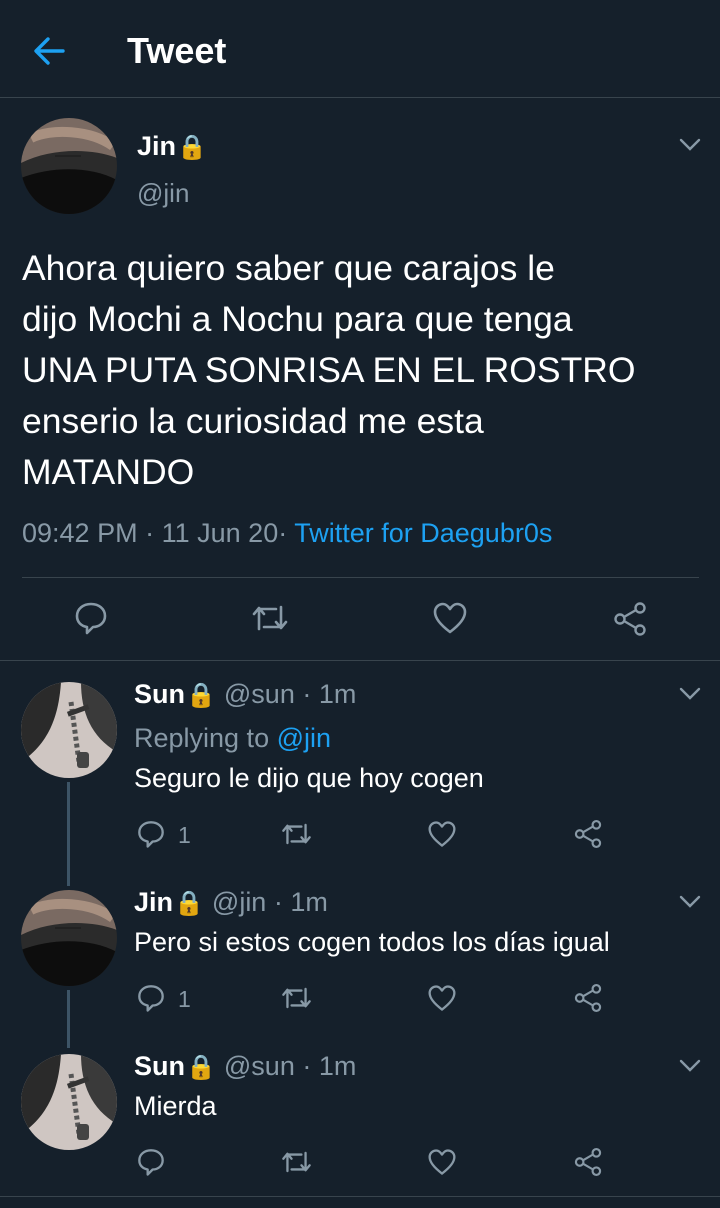 The height and width of the screenshot is (1208, 720). I want to click on author-handle: @jin, so click(163, 193).